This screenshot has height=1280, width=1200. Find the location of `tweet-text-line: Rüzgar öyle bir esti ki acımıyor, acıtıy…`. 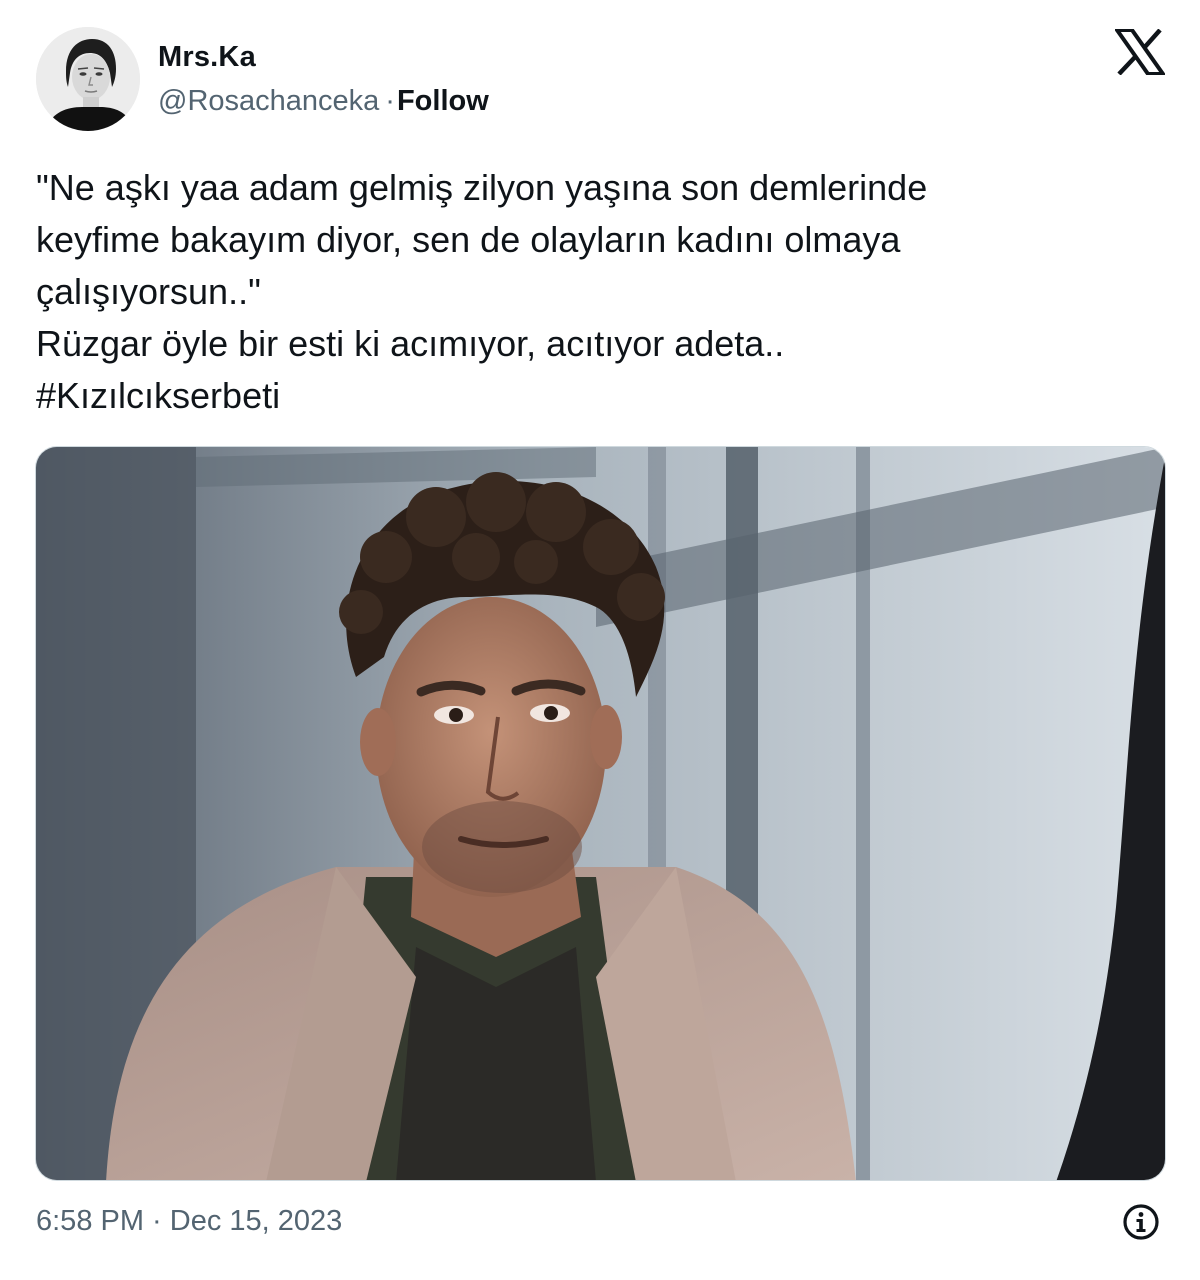

tweet-text-line: Rüzgar öyle bir esti ki acımıyor, acıtıy… is located at coordinates (410, 343).